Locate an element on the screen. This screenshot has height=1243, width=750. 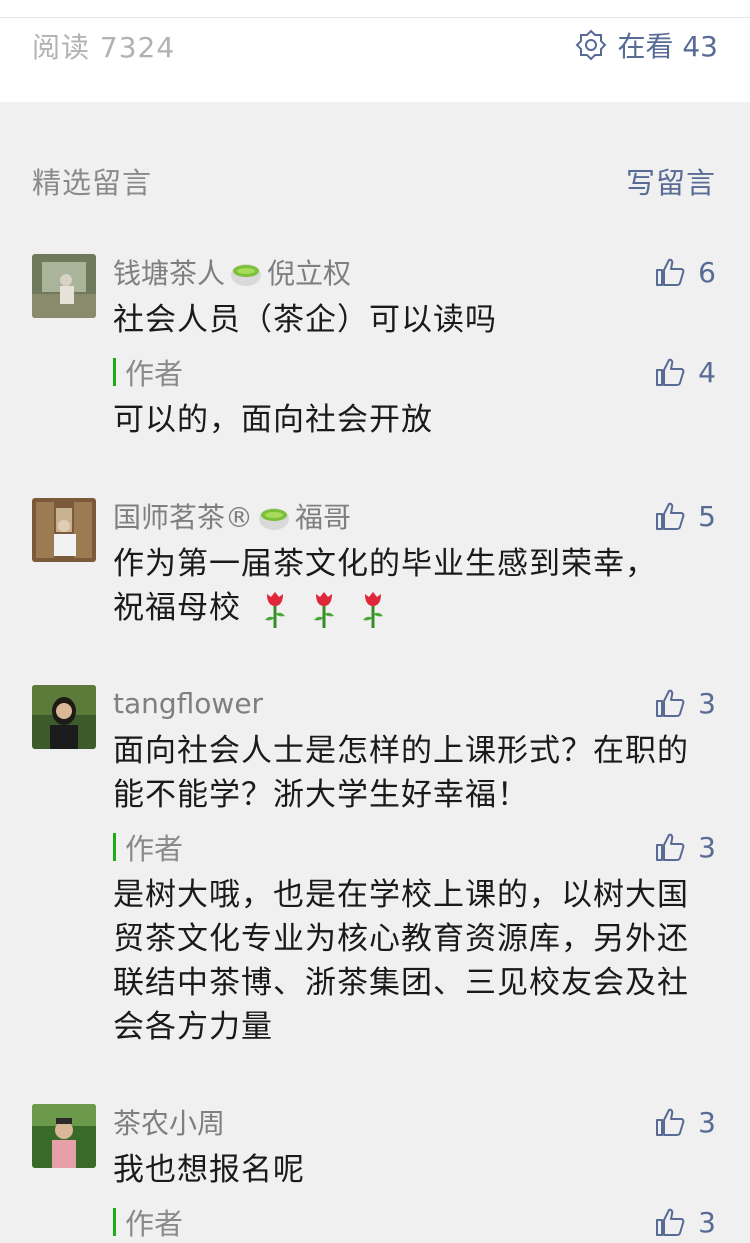
comment-nickname: 国师茗茶® 福哥 is located at coordinates (232, 517).